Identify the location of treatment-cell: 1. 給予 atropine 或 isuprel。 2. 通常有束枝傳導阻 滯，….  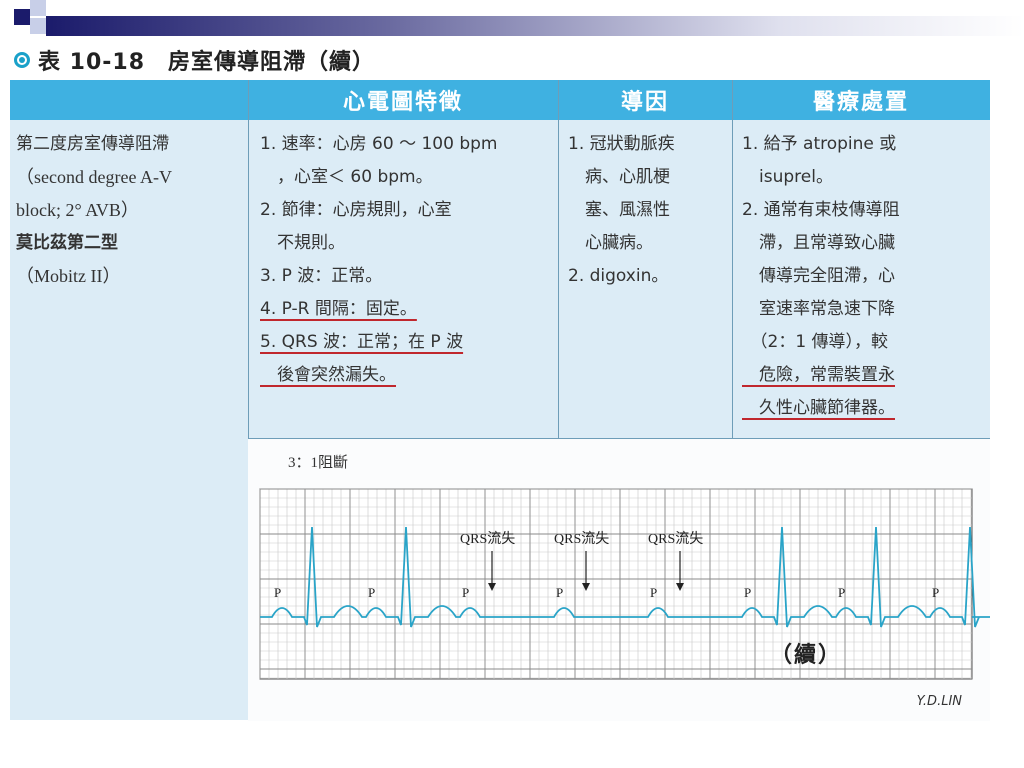
(864, 276).